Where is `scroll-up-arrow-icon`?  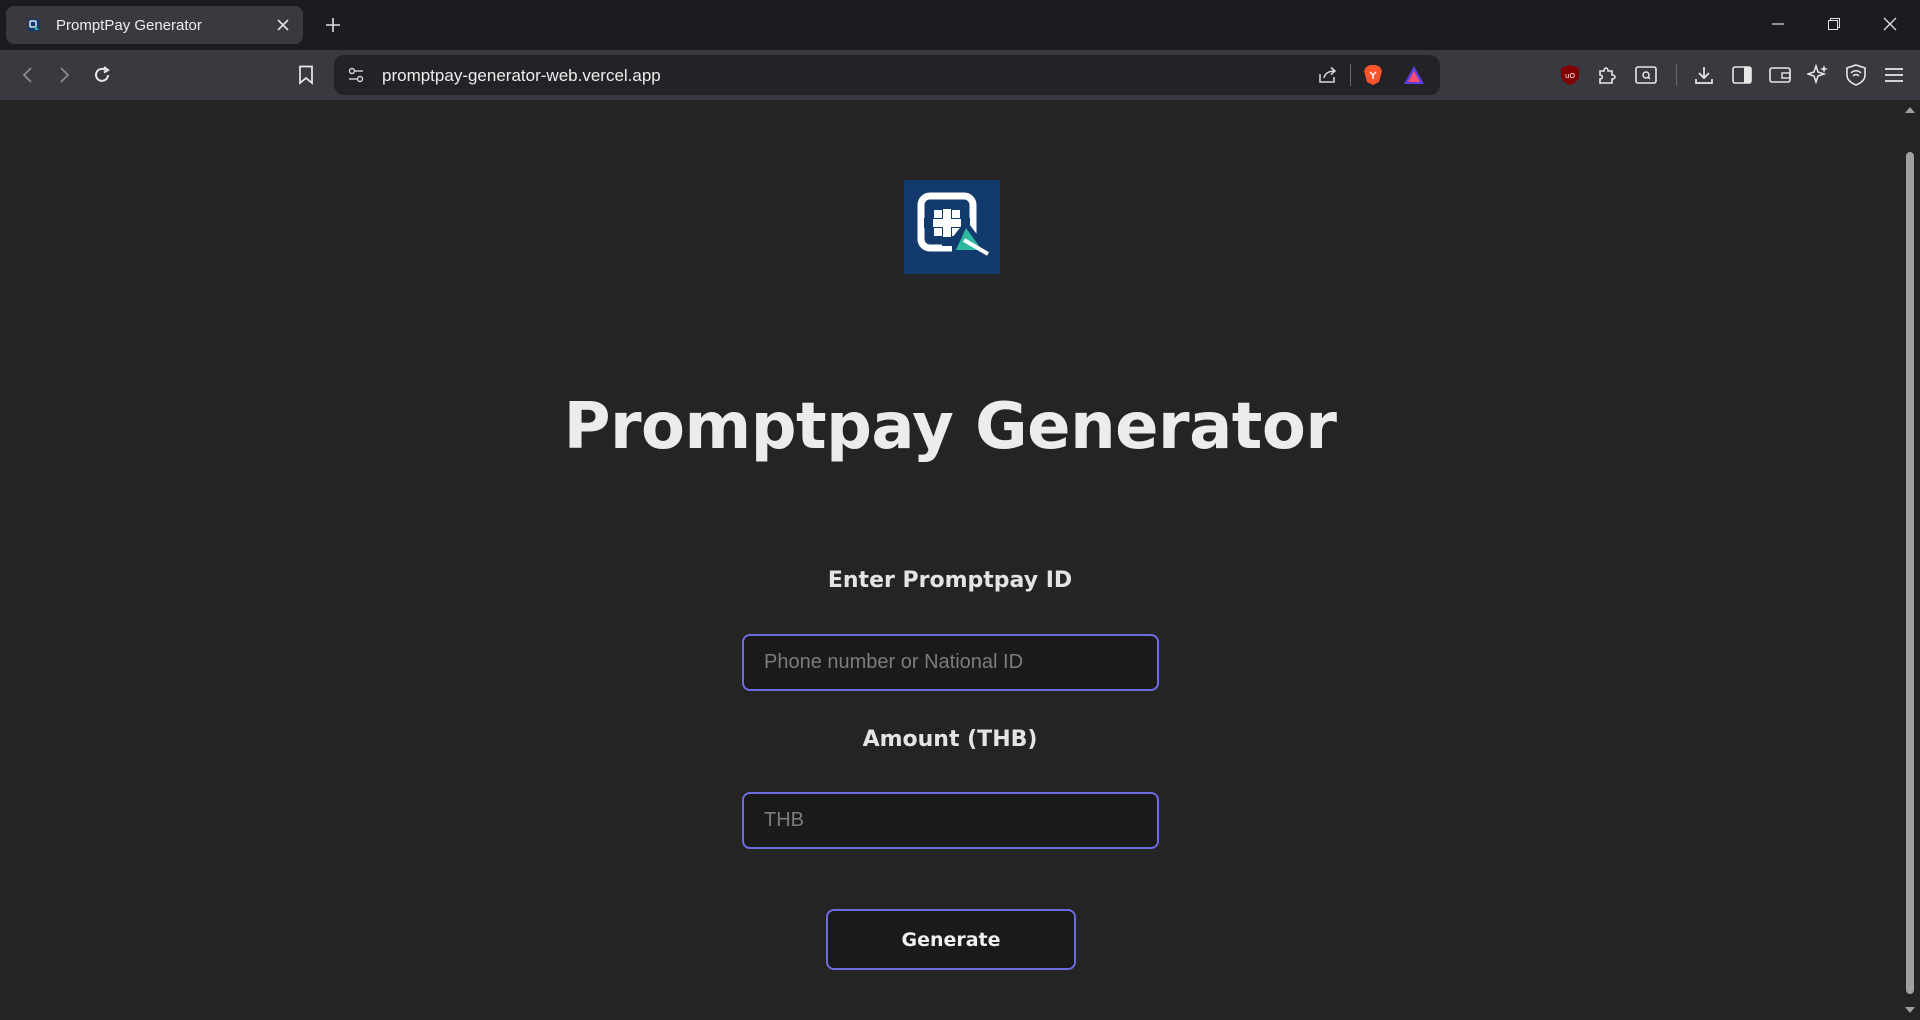 scroll-up-arrow-icon is located at coordinates (1910, 110).